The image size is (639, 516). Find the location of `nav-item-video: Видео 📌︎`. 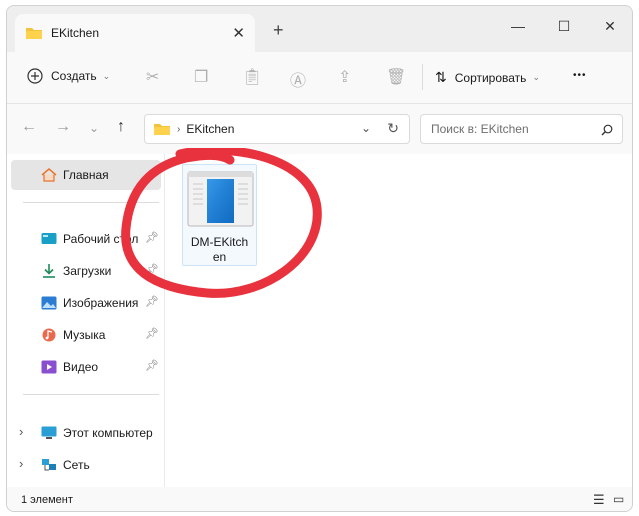

nav-item-video: Видео 📌︎ is located at coordinates (86, 367).